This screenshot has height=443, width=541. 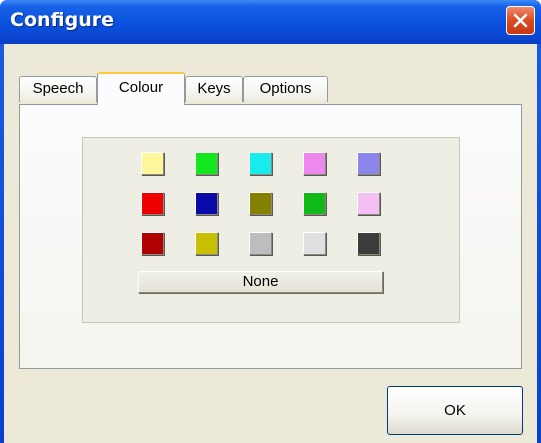 I want to click on title-bar: Configure, so click(x=270, y=22).